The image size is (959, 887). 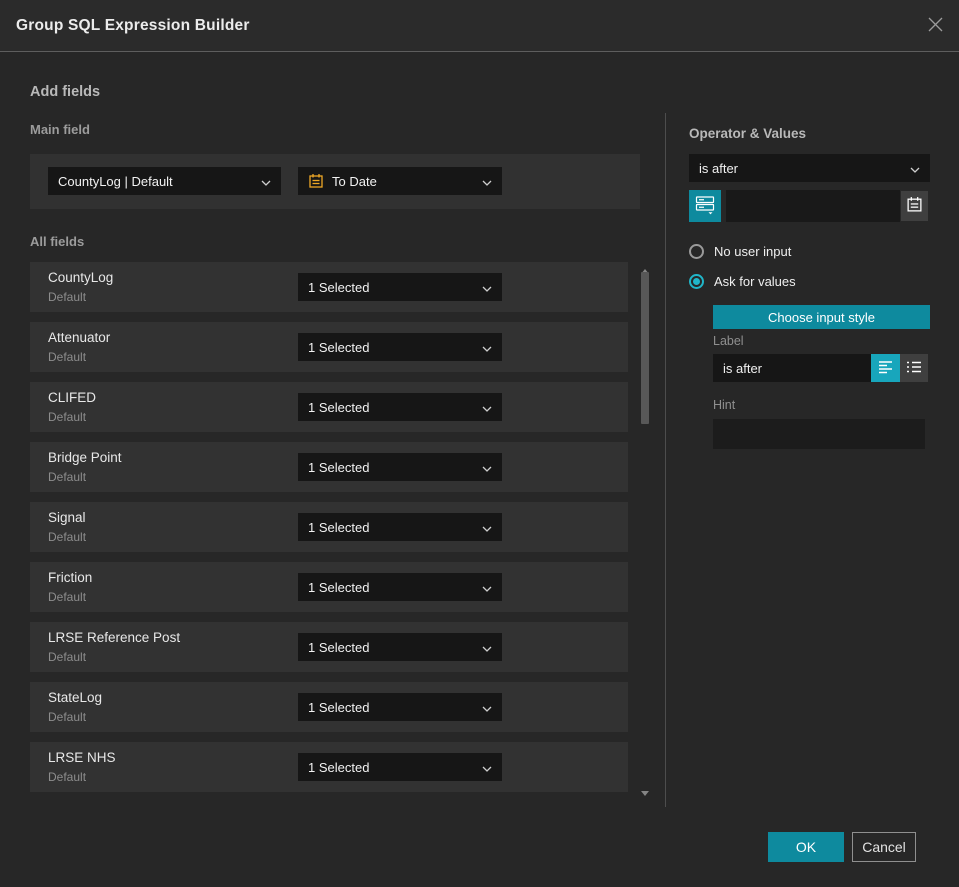 I want to click on operator-select-value: is after, so click(x=719, y=168).